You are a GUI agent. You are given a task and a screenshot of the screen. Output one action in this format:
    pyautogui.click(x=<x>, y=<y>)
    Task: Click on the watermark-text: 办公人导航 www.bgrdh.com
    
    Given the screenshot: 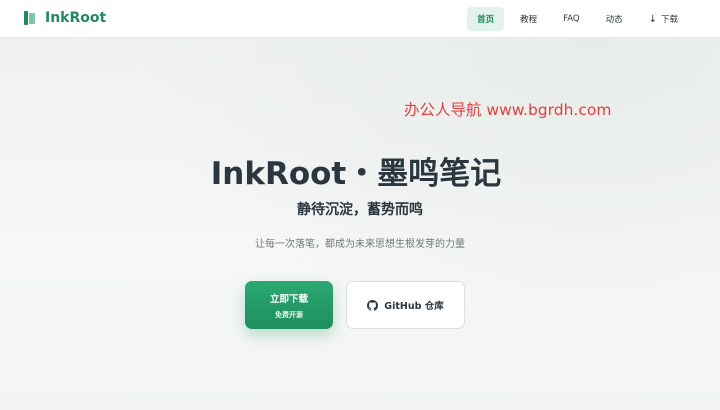 What is the action you would take?
    pyautogui.click(x=508, y=110)
    